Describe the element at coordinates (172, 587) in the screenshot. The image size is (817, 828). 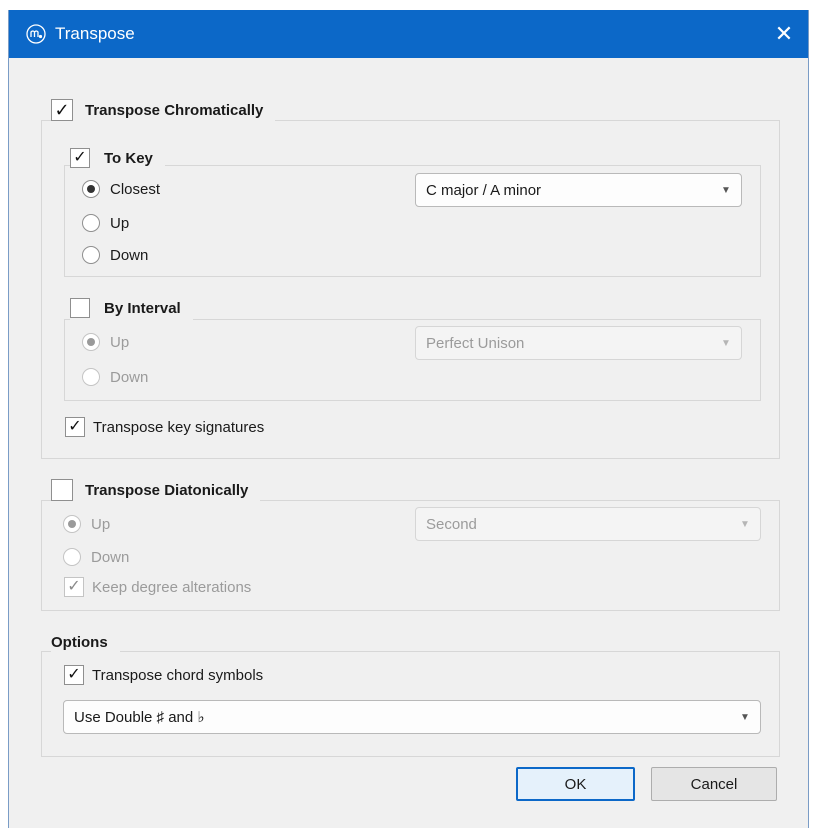
I see `keep-alterations-label: Keep degree alterations` at that location.